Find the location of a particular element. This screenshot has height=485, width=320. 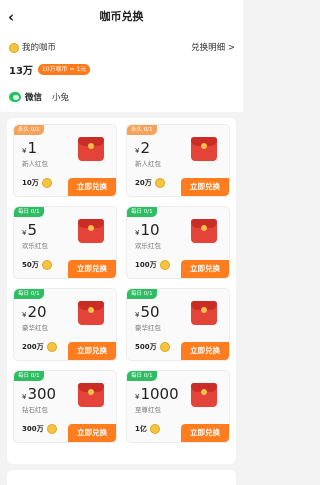

wechat-icon is located at coordinates (15, 97).